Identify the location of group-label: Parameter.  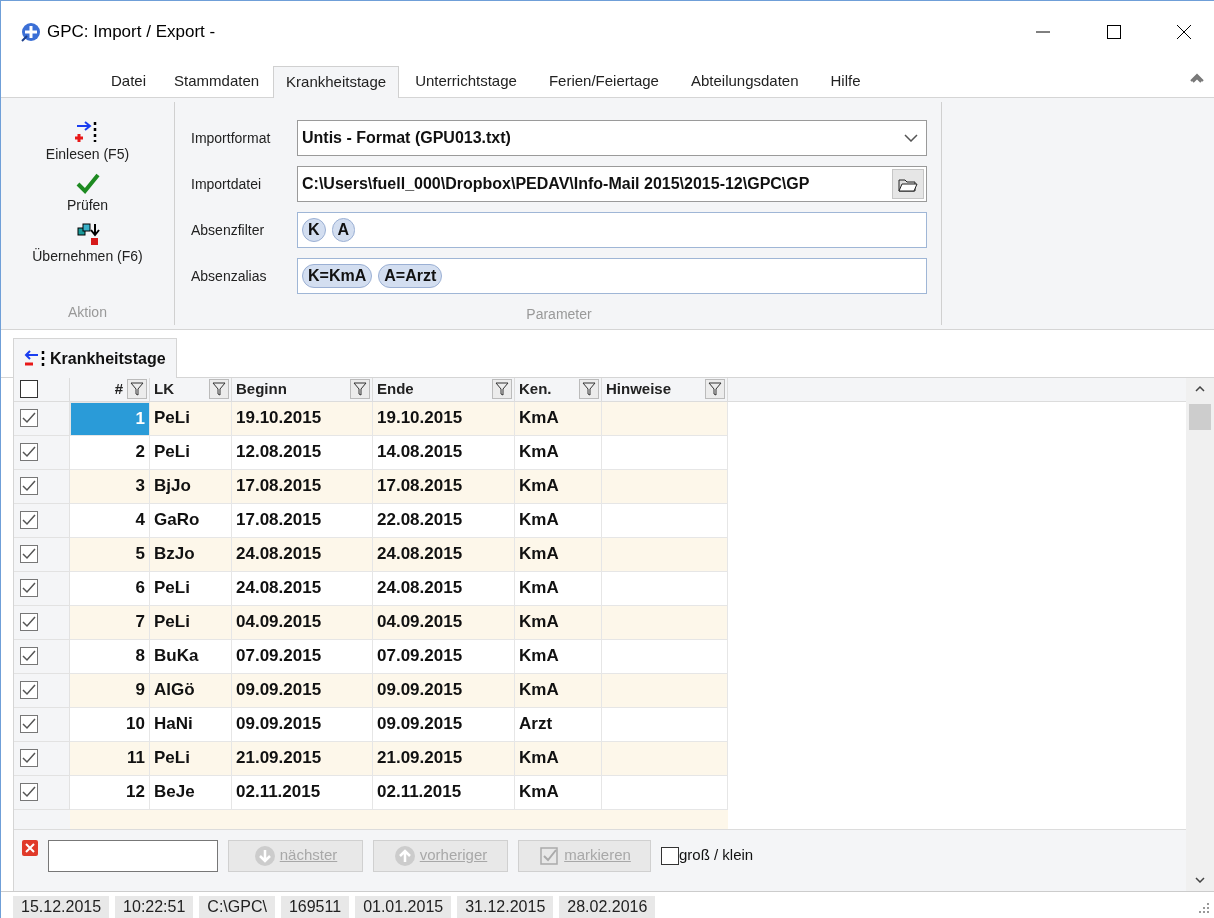
(559, 314).